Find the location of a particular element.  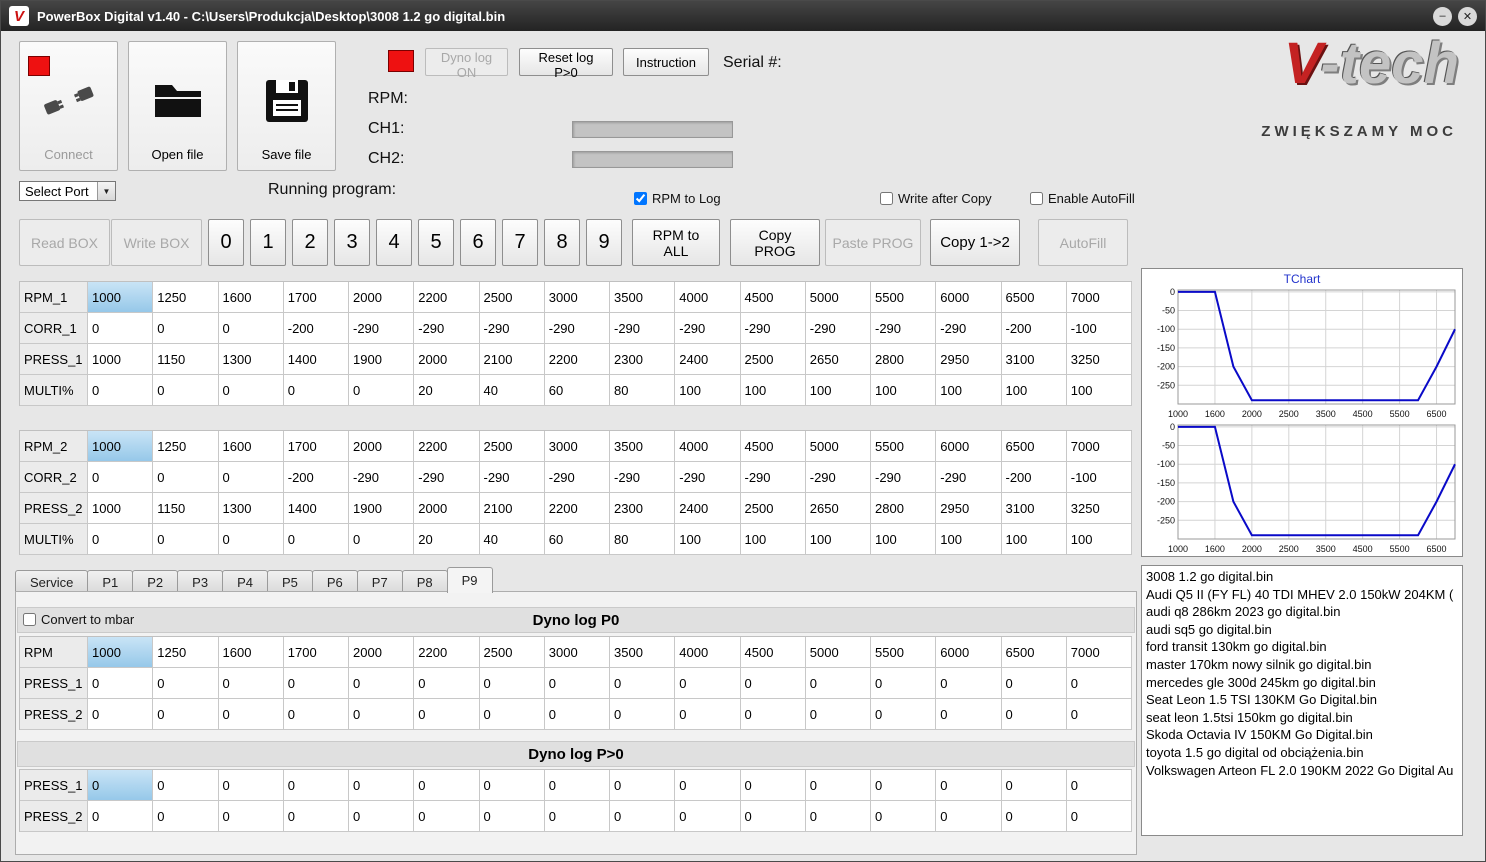

file-list-item: 3008 1.2 go digital.bin is located at coordinates (1302, 577).